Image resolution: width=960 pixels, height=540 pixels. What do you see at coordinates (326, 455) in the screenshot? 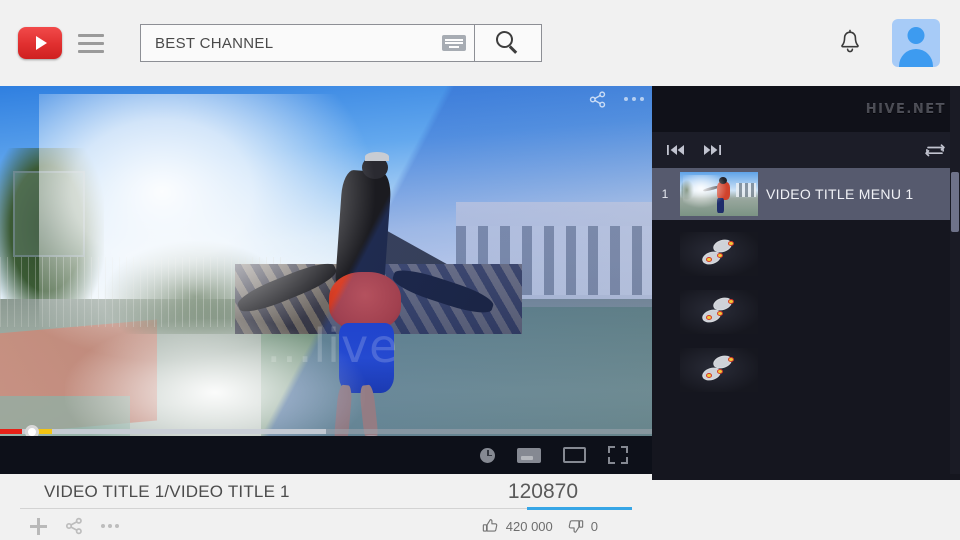
I see `video-controls-bar` at bounding box center [326, 455].